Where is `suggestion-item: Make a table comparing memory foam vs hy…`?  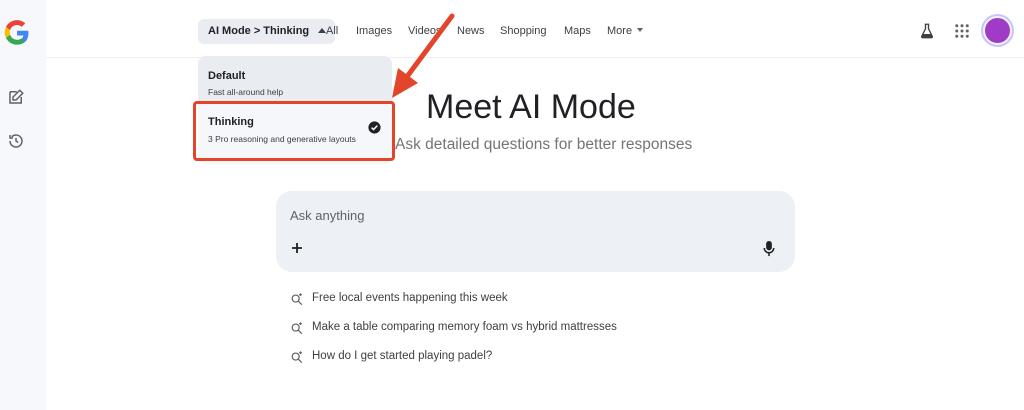 suggestion-item: Make a table comparing memory foam vs hy… is located at coordinates (480, 328).